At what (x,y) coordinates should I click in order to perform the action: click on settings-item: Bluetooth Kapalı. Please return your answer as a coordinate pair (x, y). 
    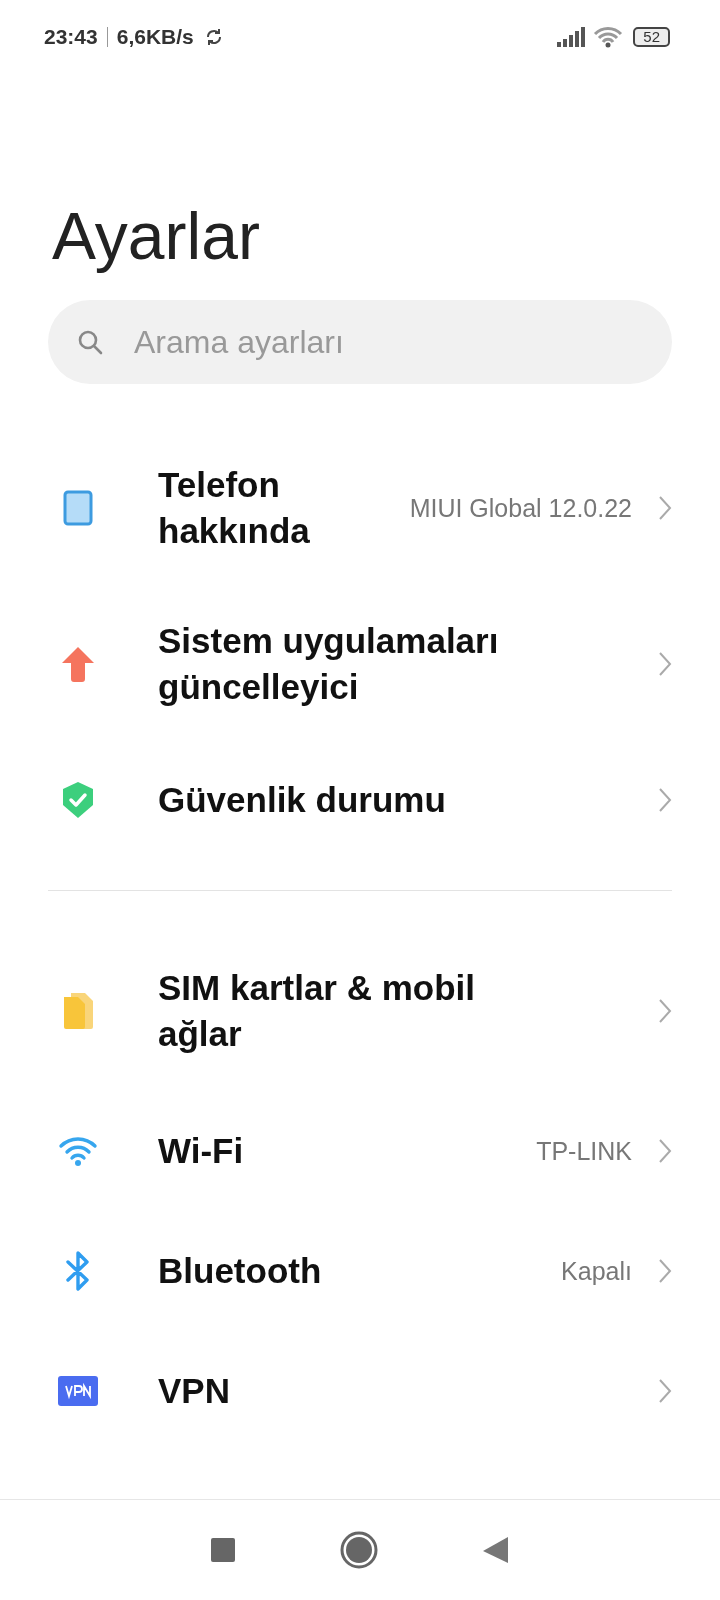
    Looking at the image, I should click on (360, 1271).